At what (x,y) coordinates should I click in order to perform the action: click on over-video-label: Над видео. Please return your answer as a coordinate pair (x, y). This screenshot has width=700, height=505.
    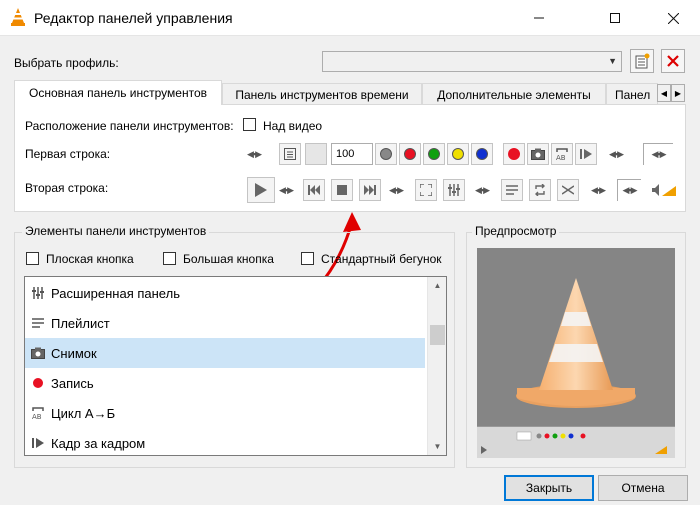
    Looking at the image, I should click on (293, 126).